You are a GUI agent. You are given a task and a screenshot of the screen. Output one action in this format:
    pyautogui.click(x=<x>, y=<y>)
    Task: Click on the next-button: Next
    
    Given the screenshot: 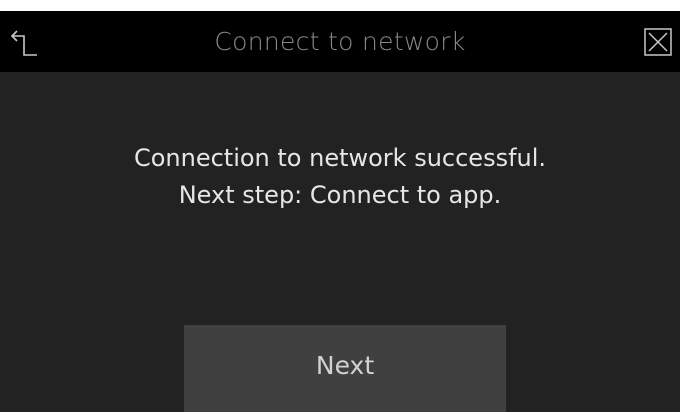 What is the action you would take?
    pyautogui.click(x=345, y=368)
    